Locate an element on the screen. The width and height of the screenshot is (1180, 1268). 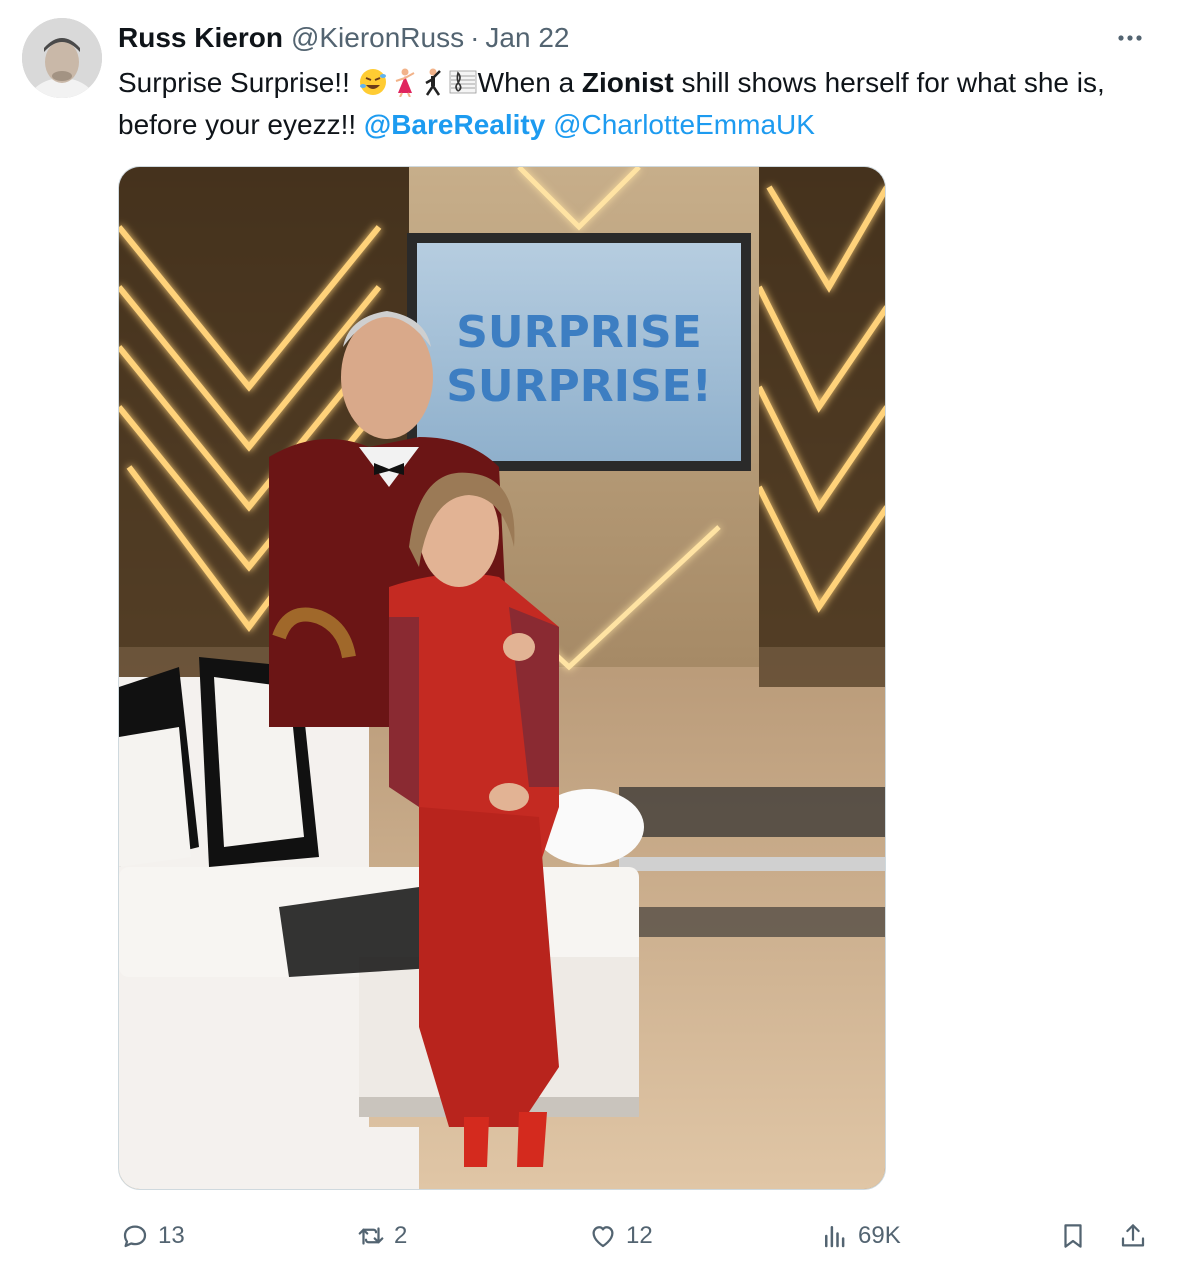
author-name: Russ Kieron is located at coordinates (200, 38).